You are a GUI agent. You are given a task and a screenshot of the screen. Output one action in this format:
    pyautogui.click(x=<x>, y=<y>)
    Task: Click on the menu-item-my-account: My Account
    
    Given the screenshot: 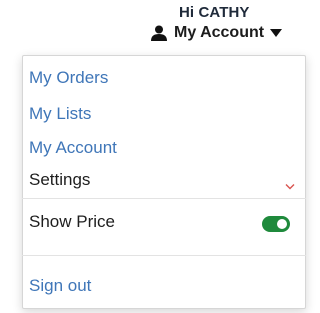 What is the action you would take?
    pyautogui.click(x=73, y=148)
    